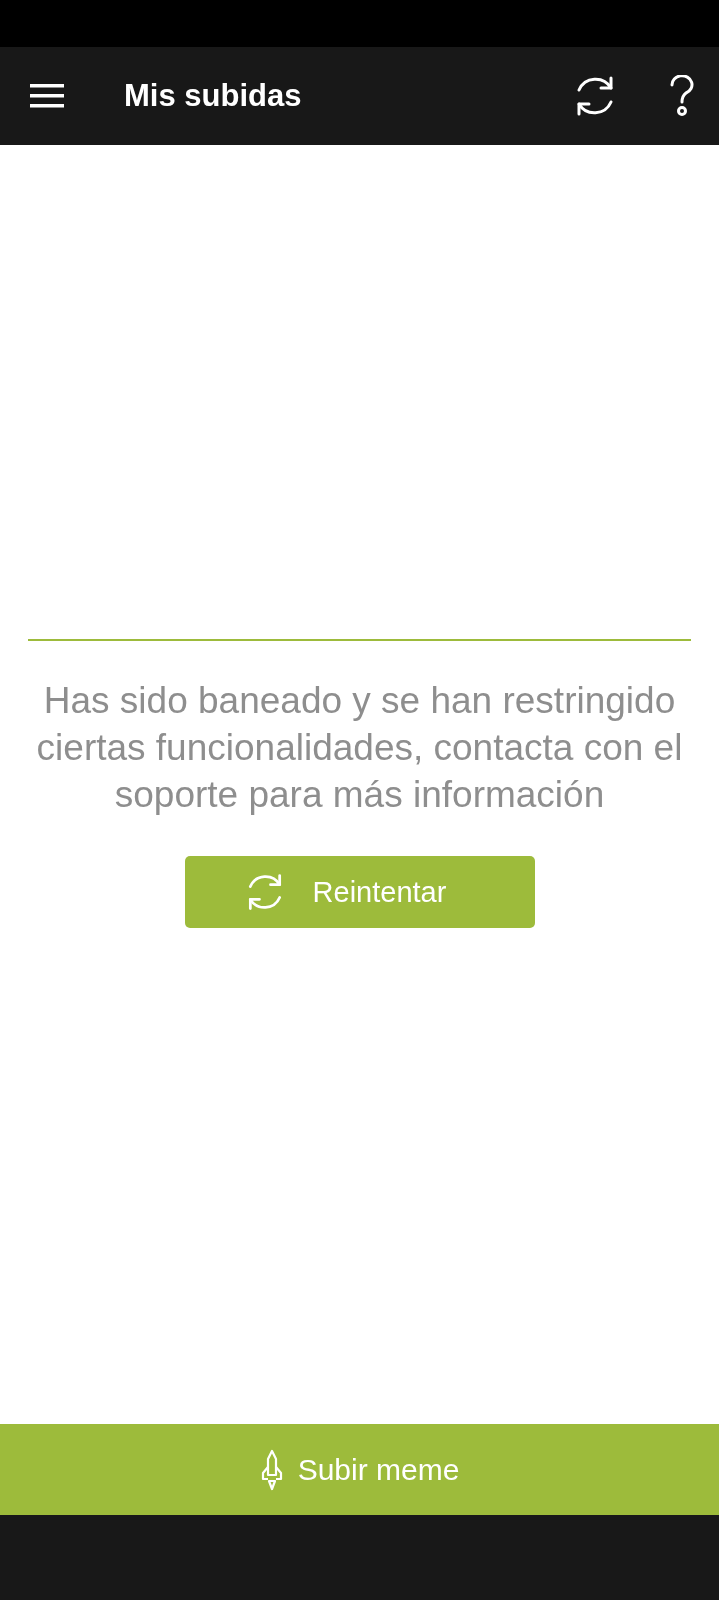 Image resolution: width=719 pixels, height=1600 pixels. I want to click on help-icon, so click(682, 96).